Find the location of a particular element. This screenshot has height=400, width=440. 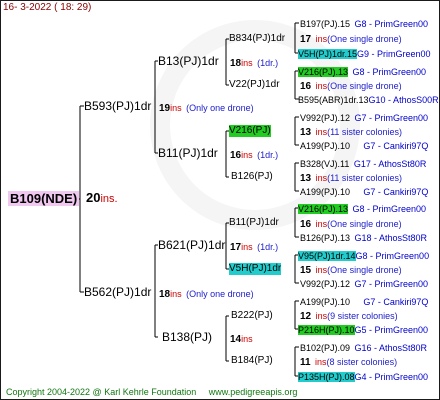

gen4-item-11: V95(PJ)1dr.14G8 - PrimGreen00 is located at coordinates (363, 255).